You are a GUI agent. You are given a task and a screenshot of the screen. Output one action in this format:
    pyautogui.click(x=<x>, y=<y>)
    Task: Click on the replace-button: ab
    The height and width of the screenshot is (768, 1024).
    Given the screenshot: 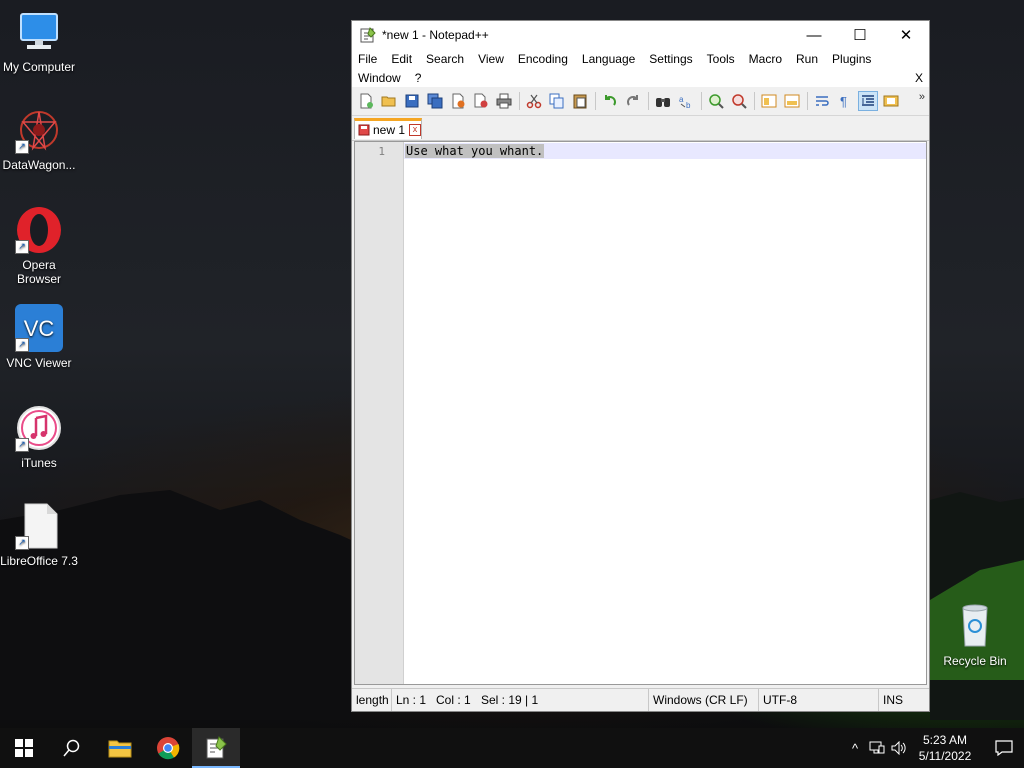 What is the action you would take?
    pyautogui.click(x=686, y=101)
    